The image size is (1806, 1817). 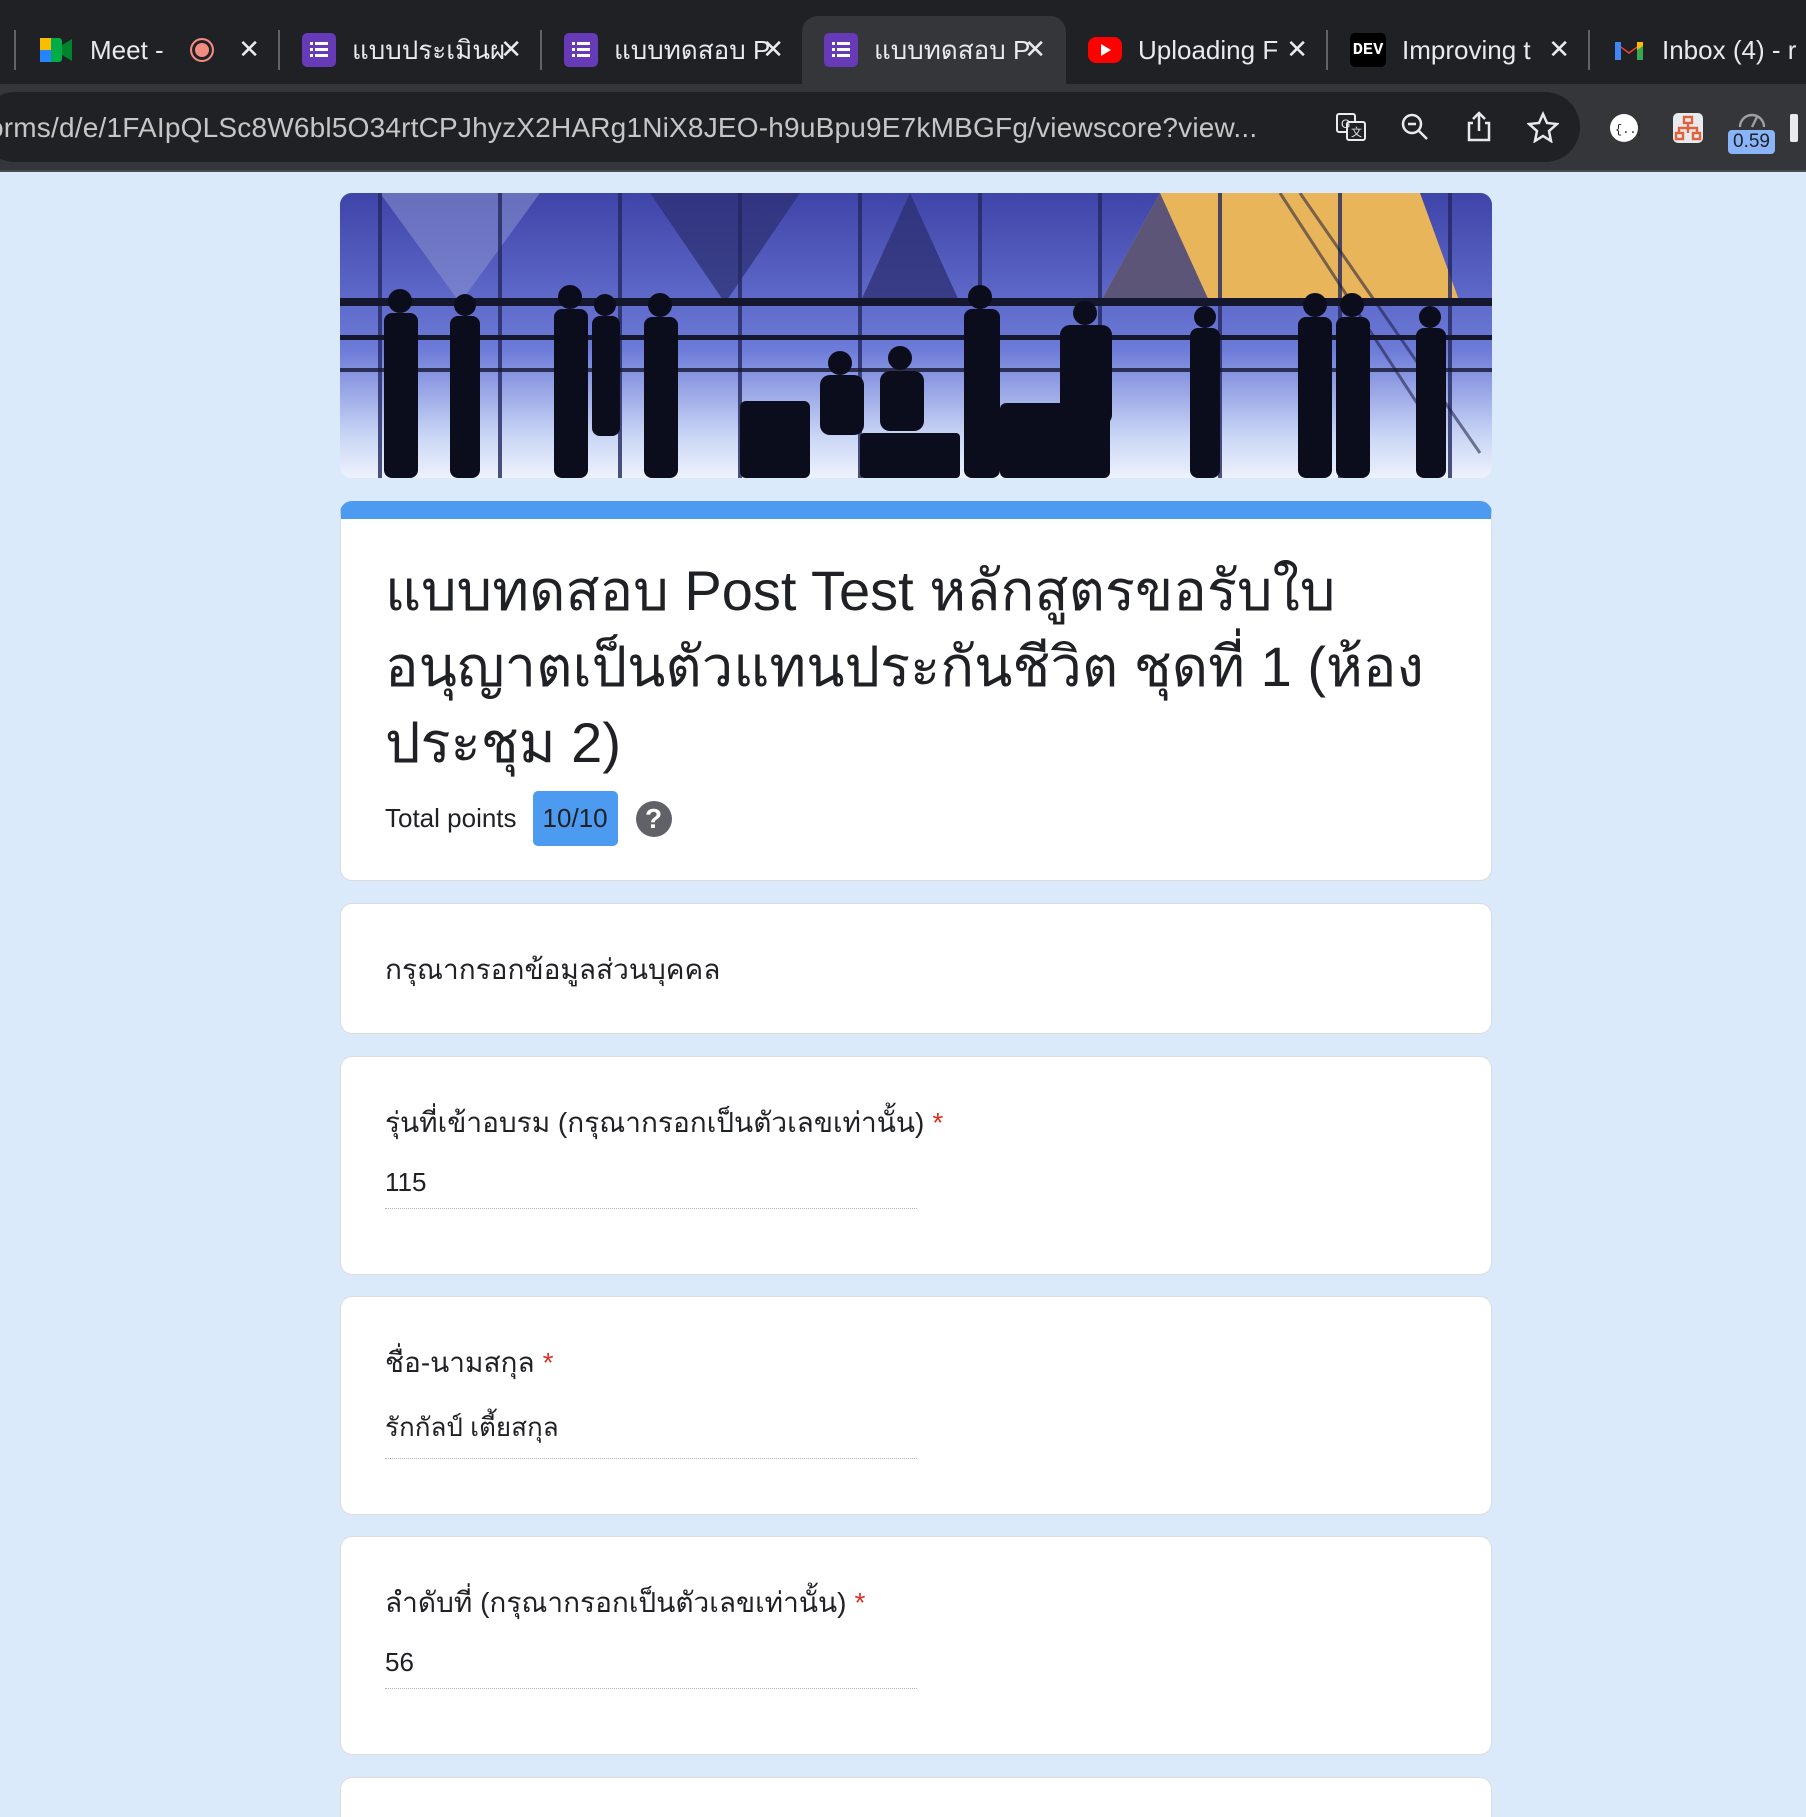 What do you see at coordinates (1543, 127) in the screenshot?
I see `bookmark-star-icon` at bounding box center [1543, 127].